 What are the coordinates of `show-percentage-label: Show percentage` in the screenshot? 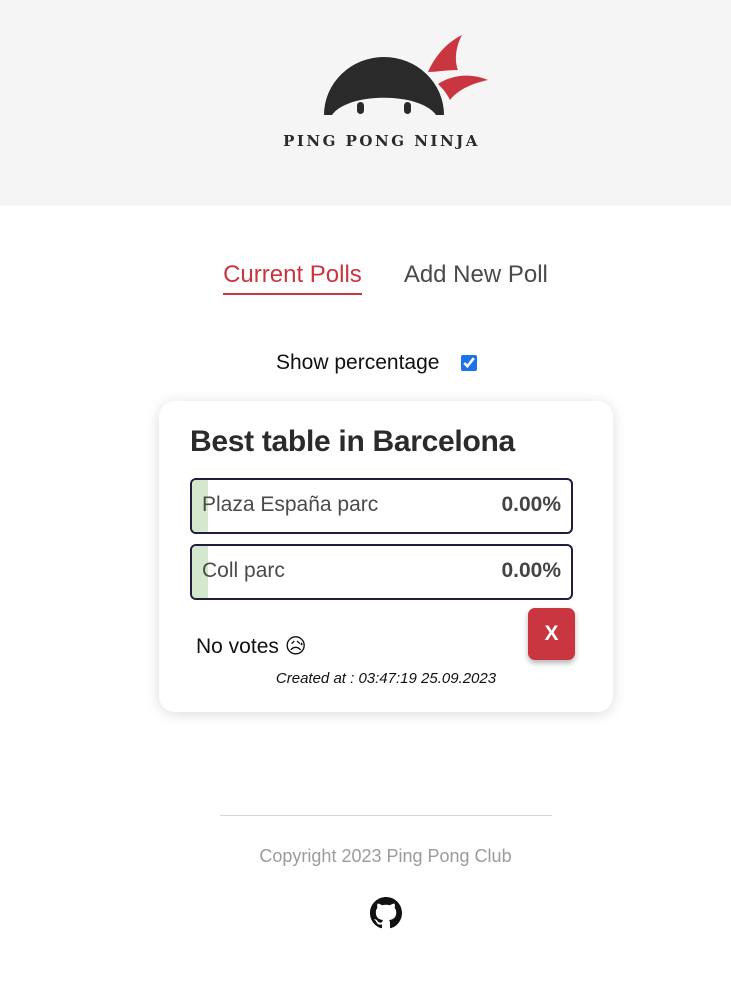 It's located at (358, 362).